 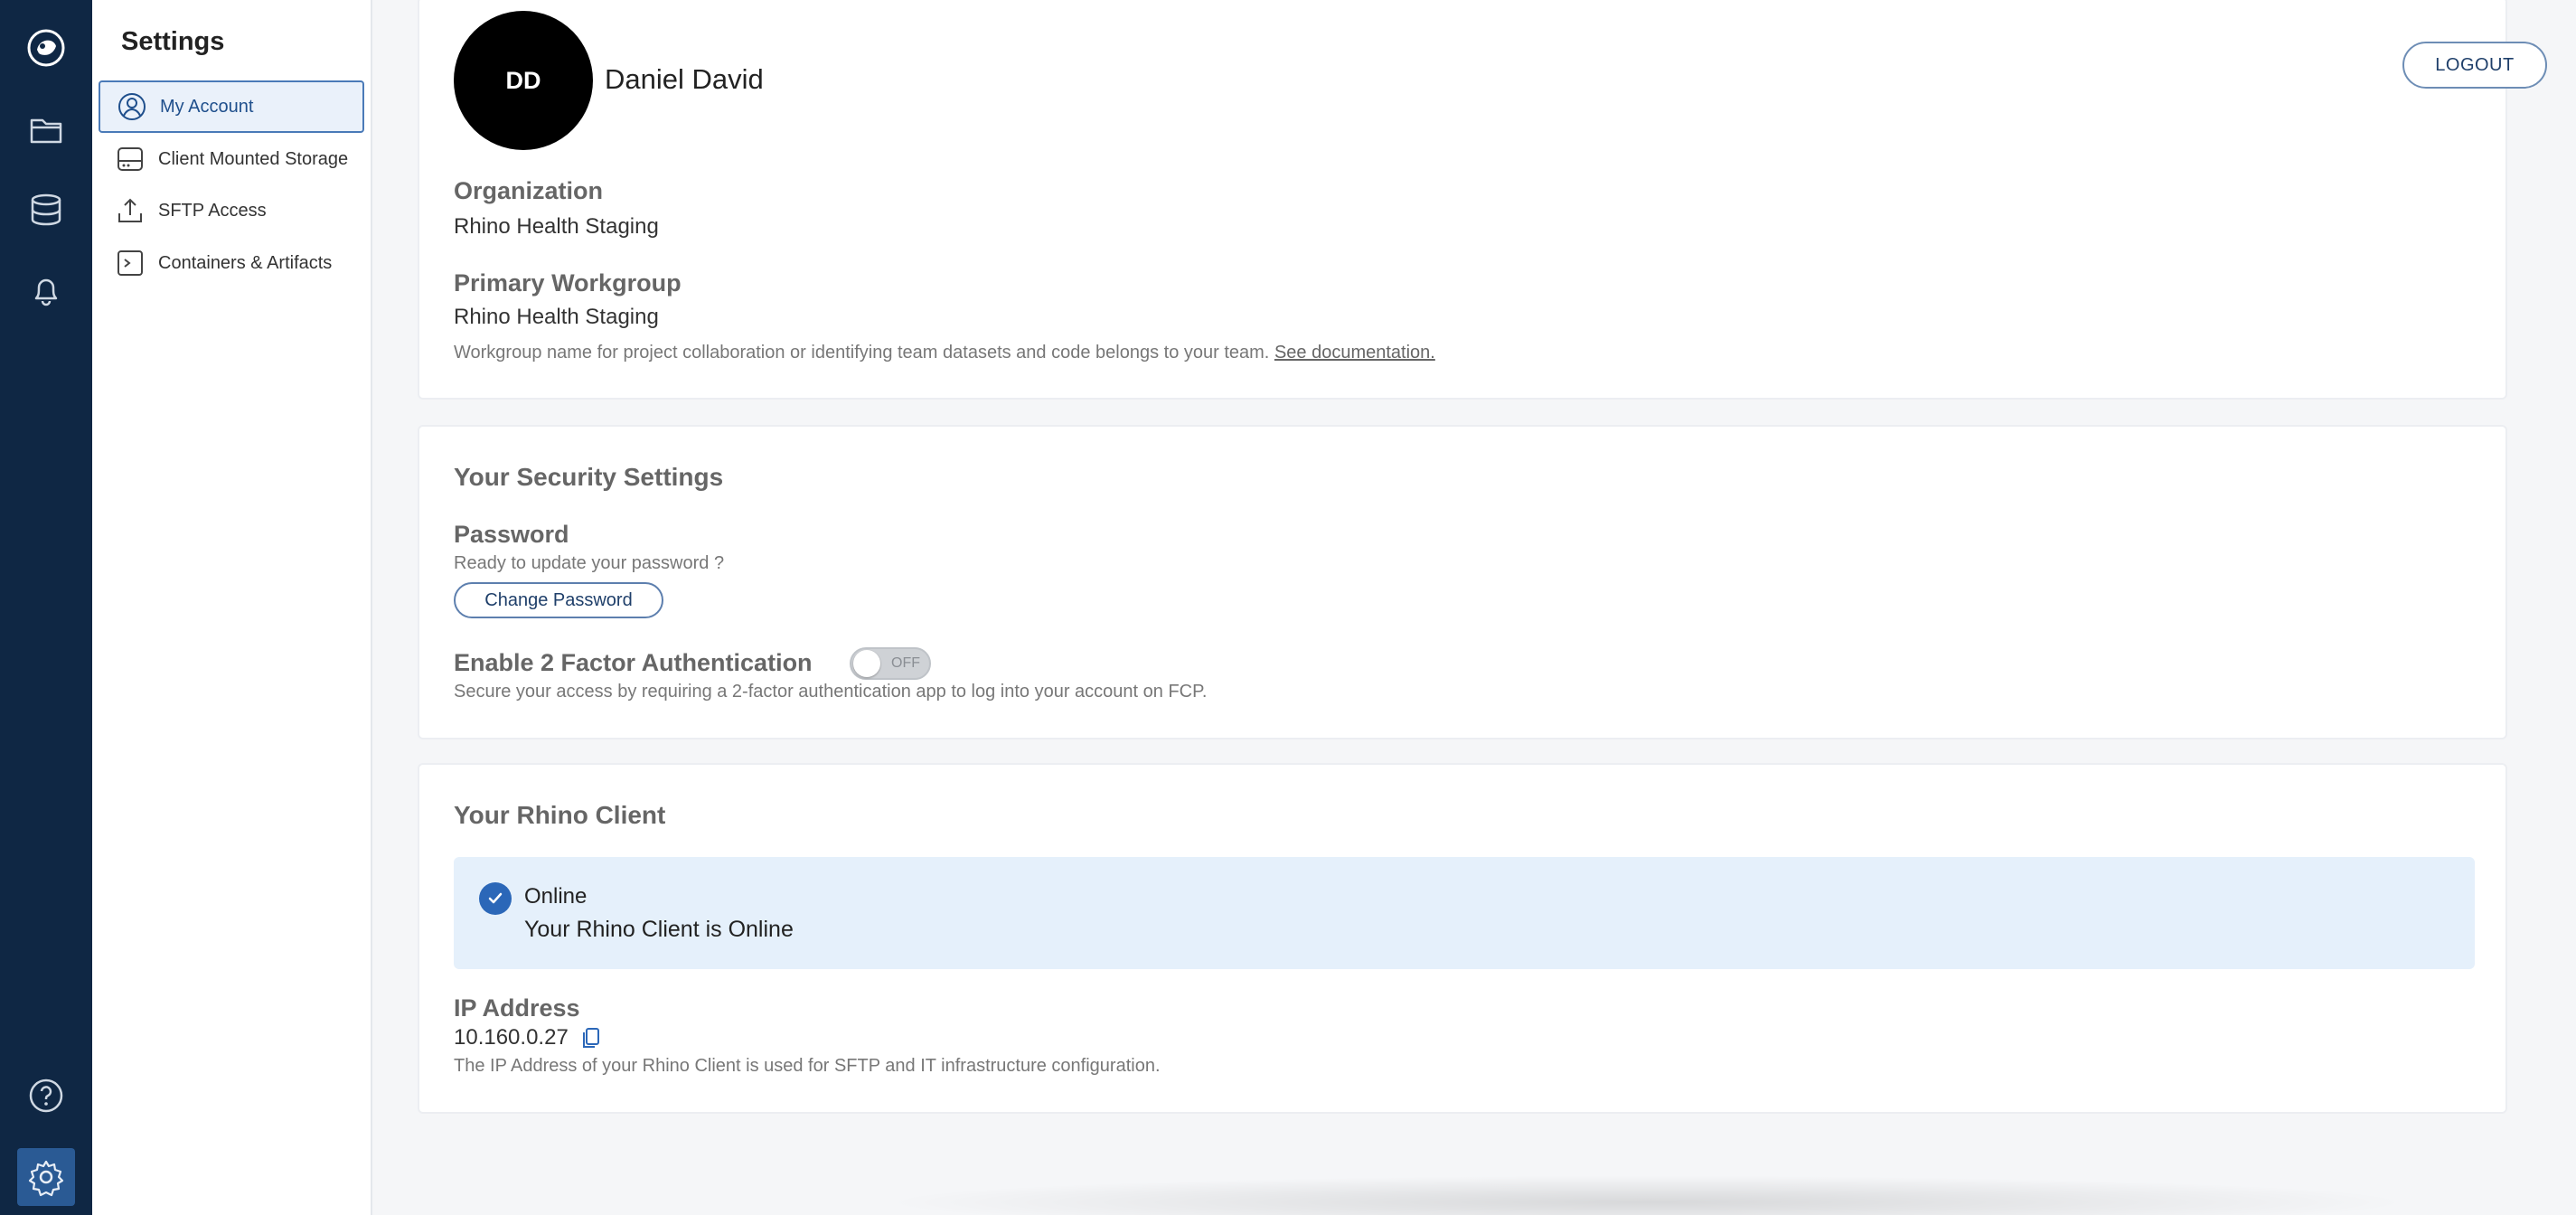 I want to click on sidebar-item-containers-artifacts: Containers & Artifacts, so click(x=232, y=263).